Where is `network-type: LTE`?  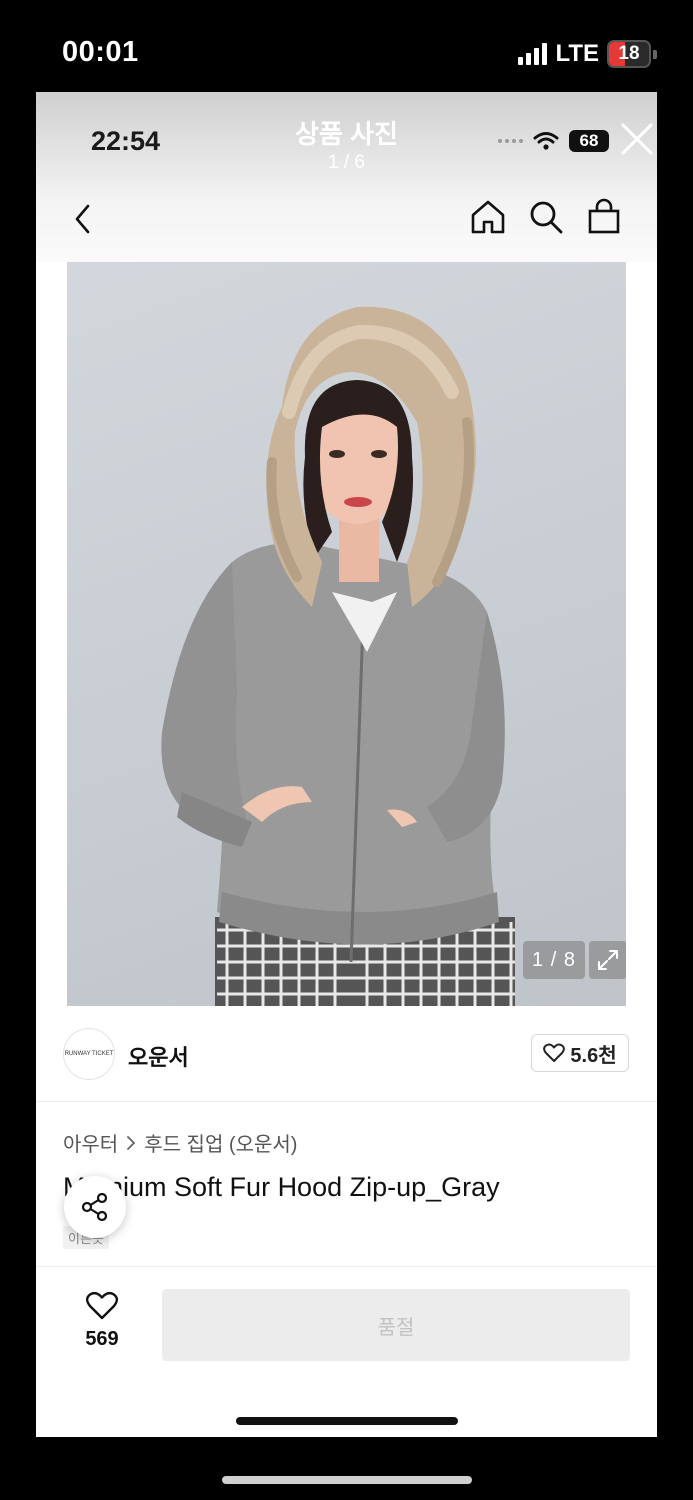 network-type: LTE is located at coordinates (577, 53).